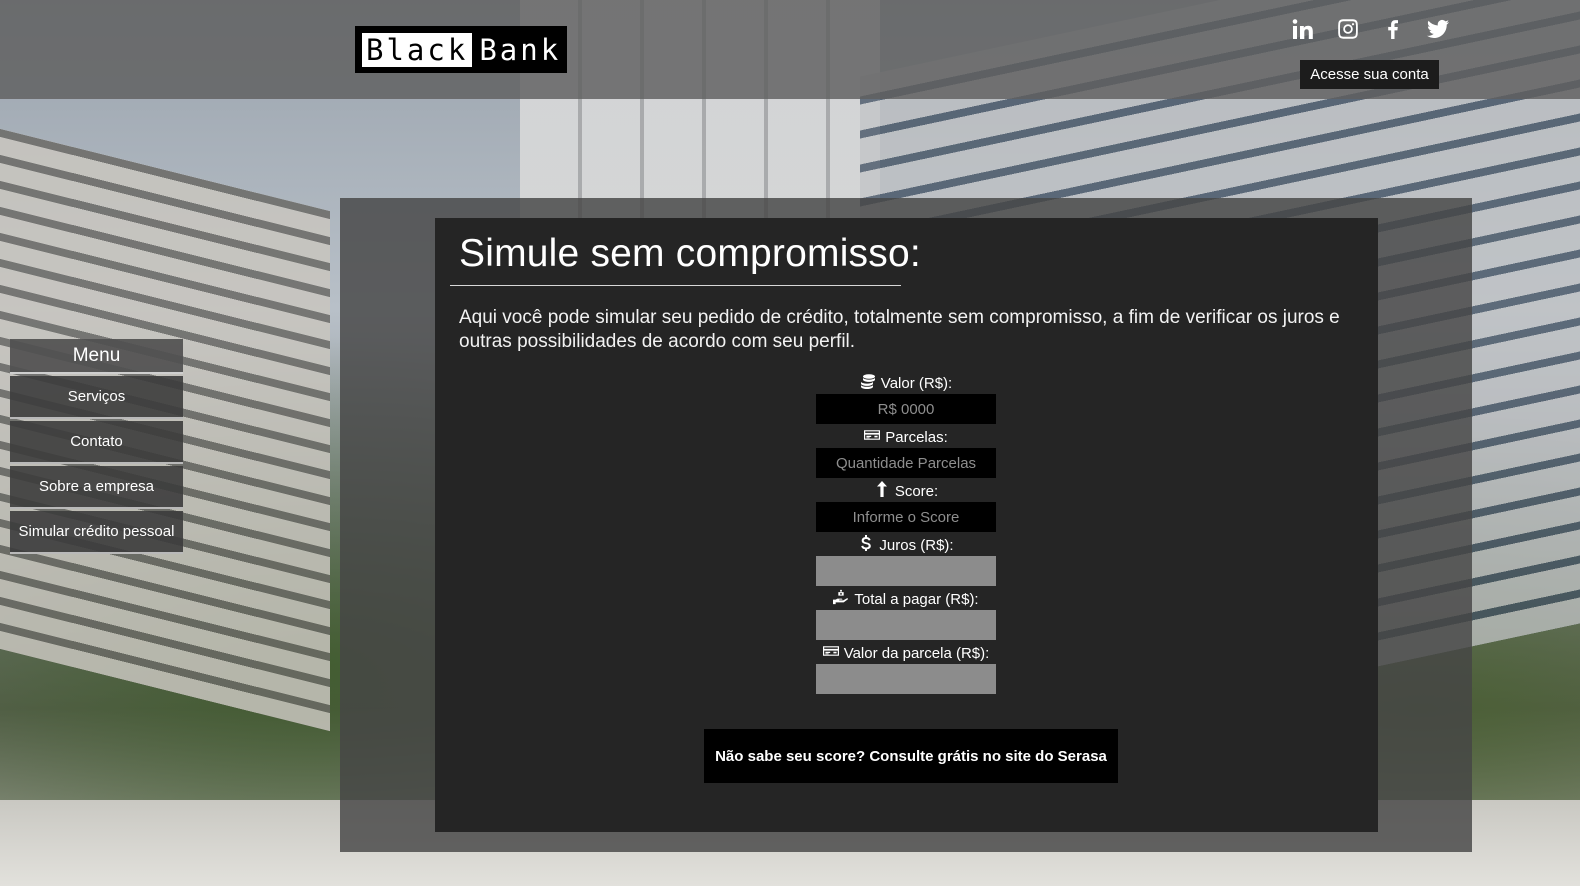  I want to click on total-label-text: Total a pagar (R$):, so click(916, 599).